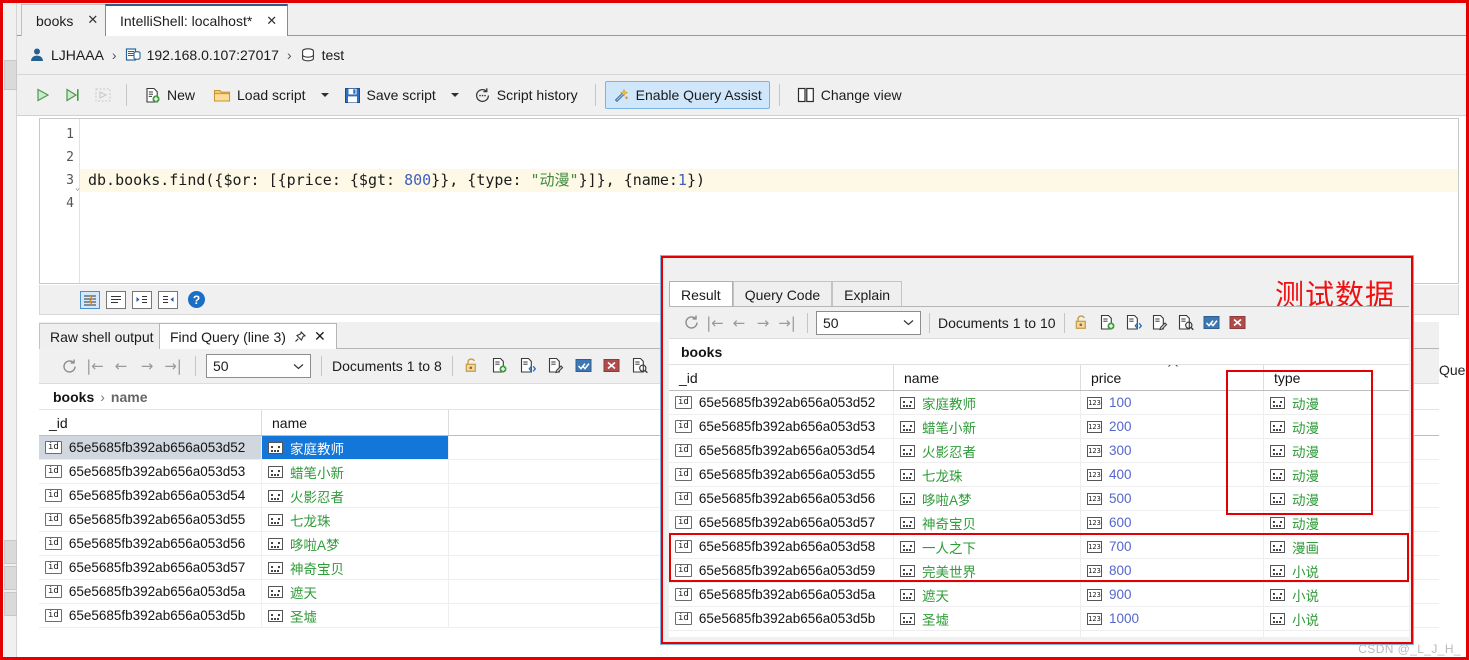  I want to click on cell-type: 漫画, so click(1336, 546).